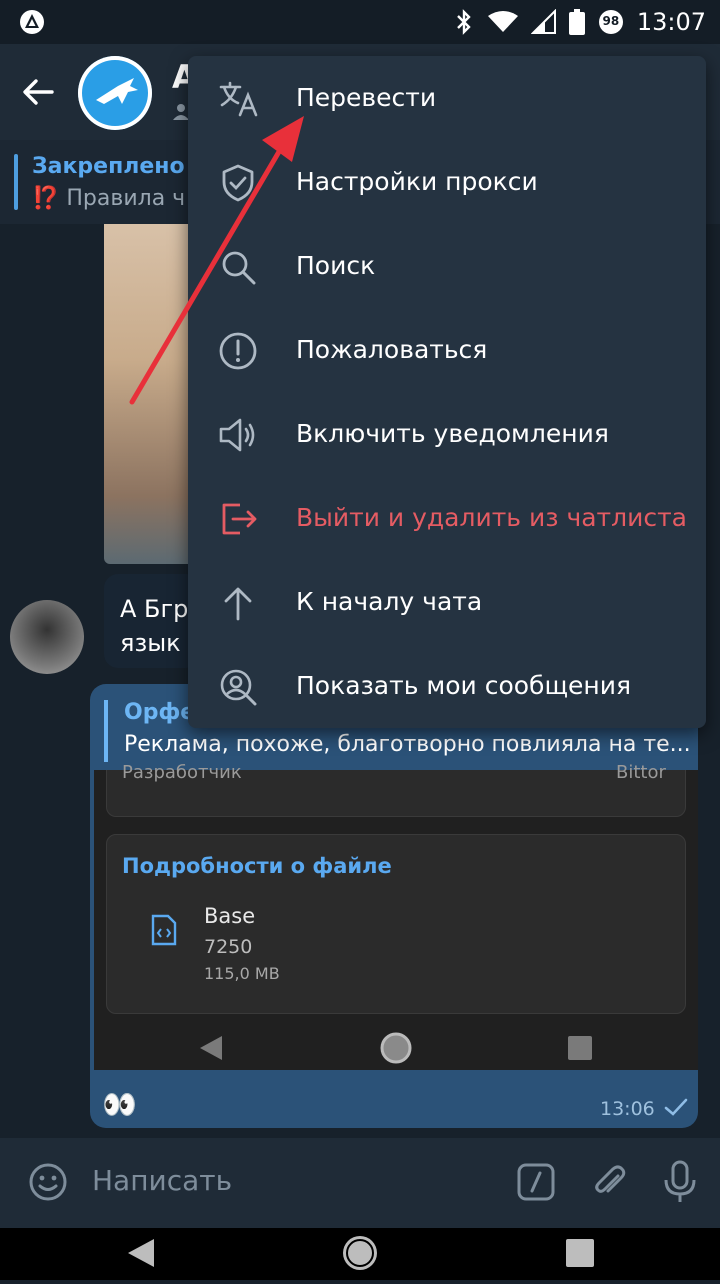  I want to click on system-nav-bar, so click(360, 1254).